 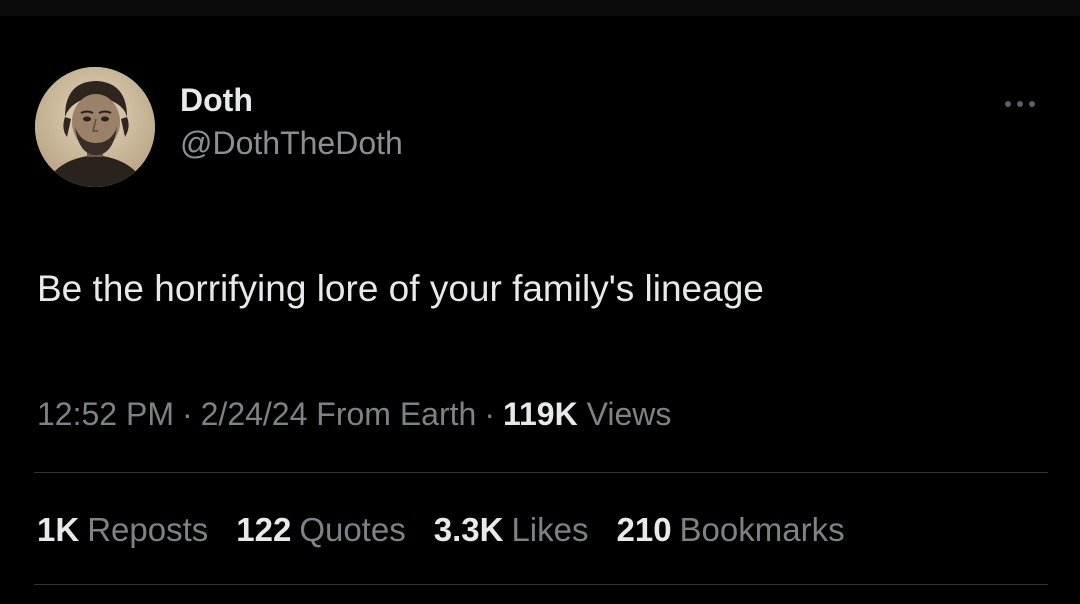 I want to click on views-label: Views, so click(x=629, y=414).